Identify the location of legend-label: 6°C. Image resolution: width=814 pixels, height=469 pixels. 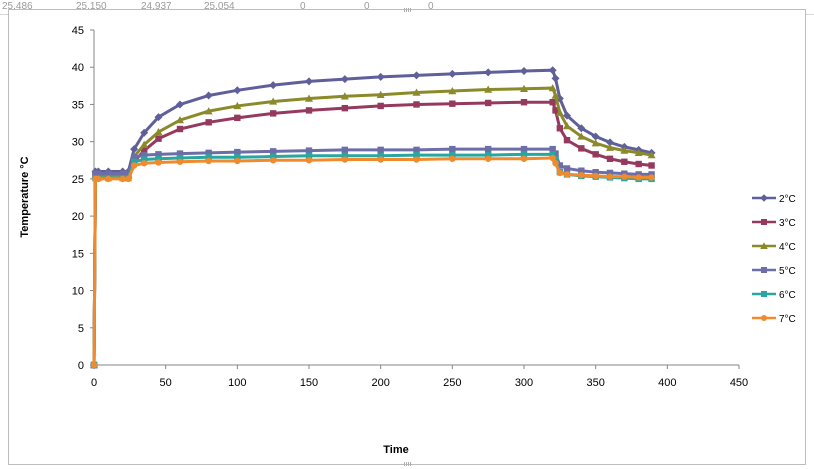
(787, 295).